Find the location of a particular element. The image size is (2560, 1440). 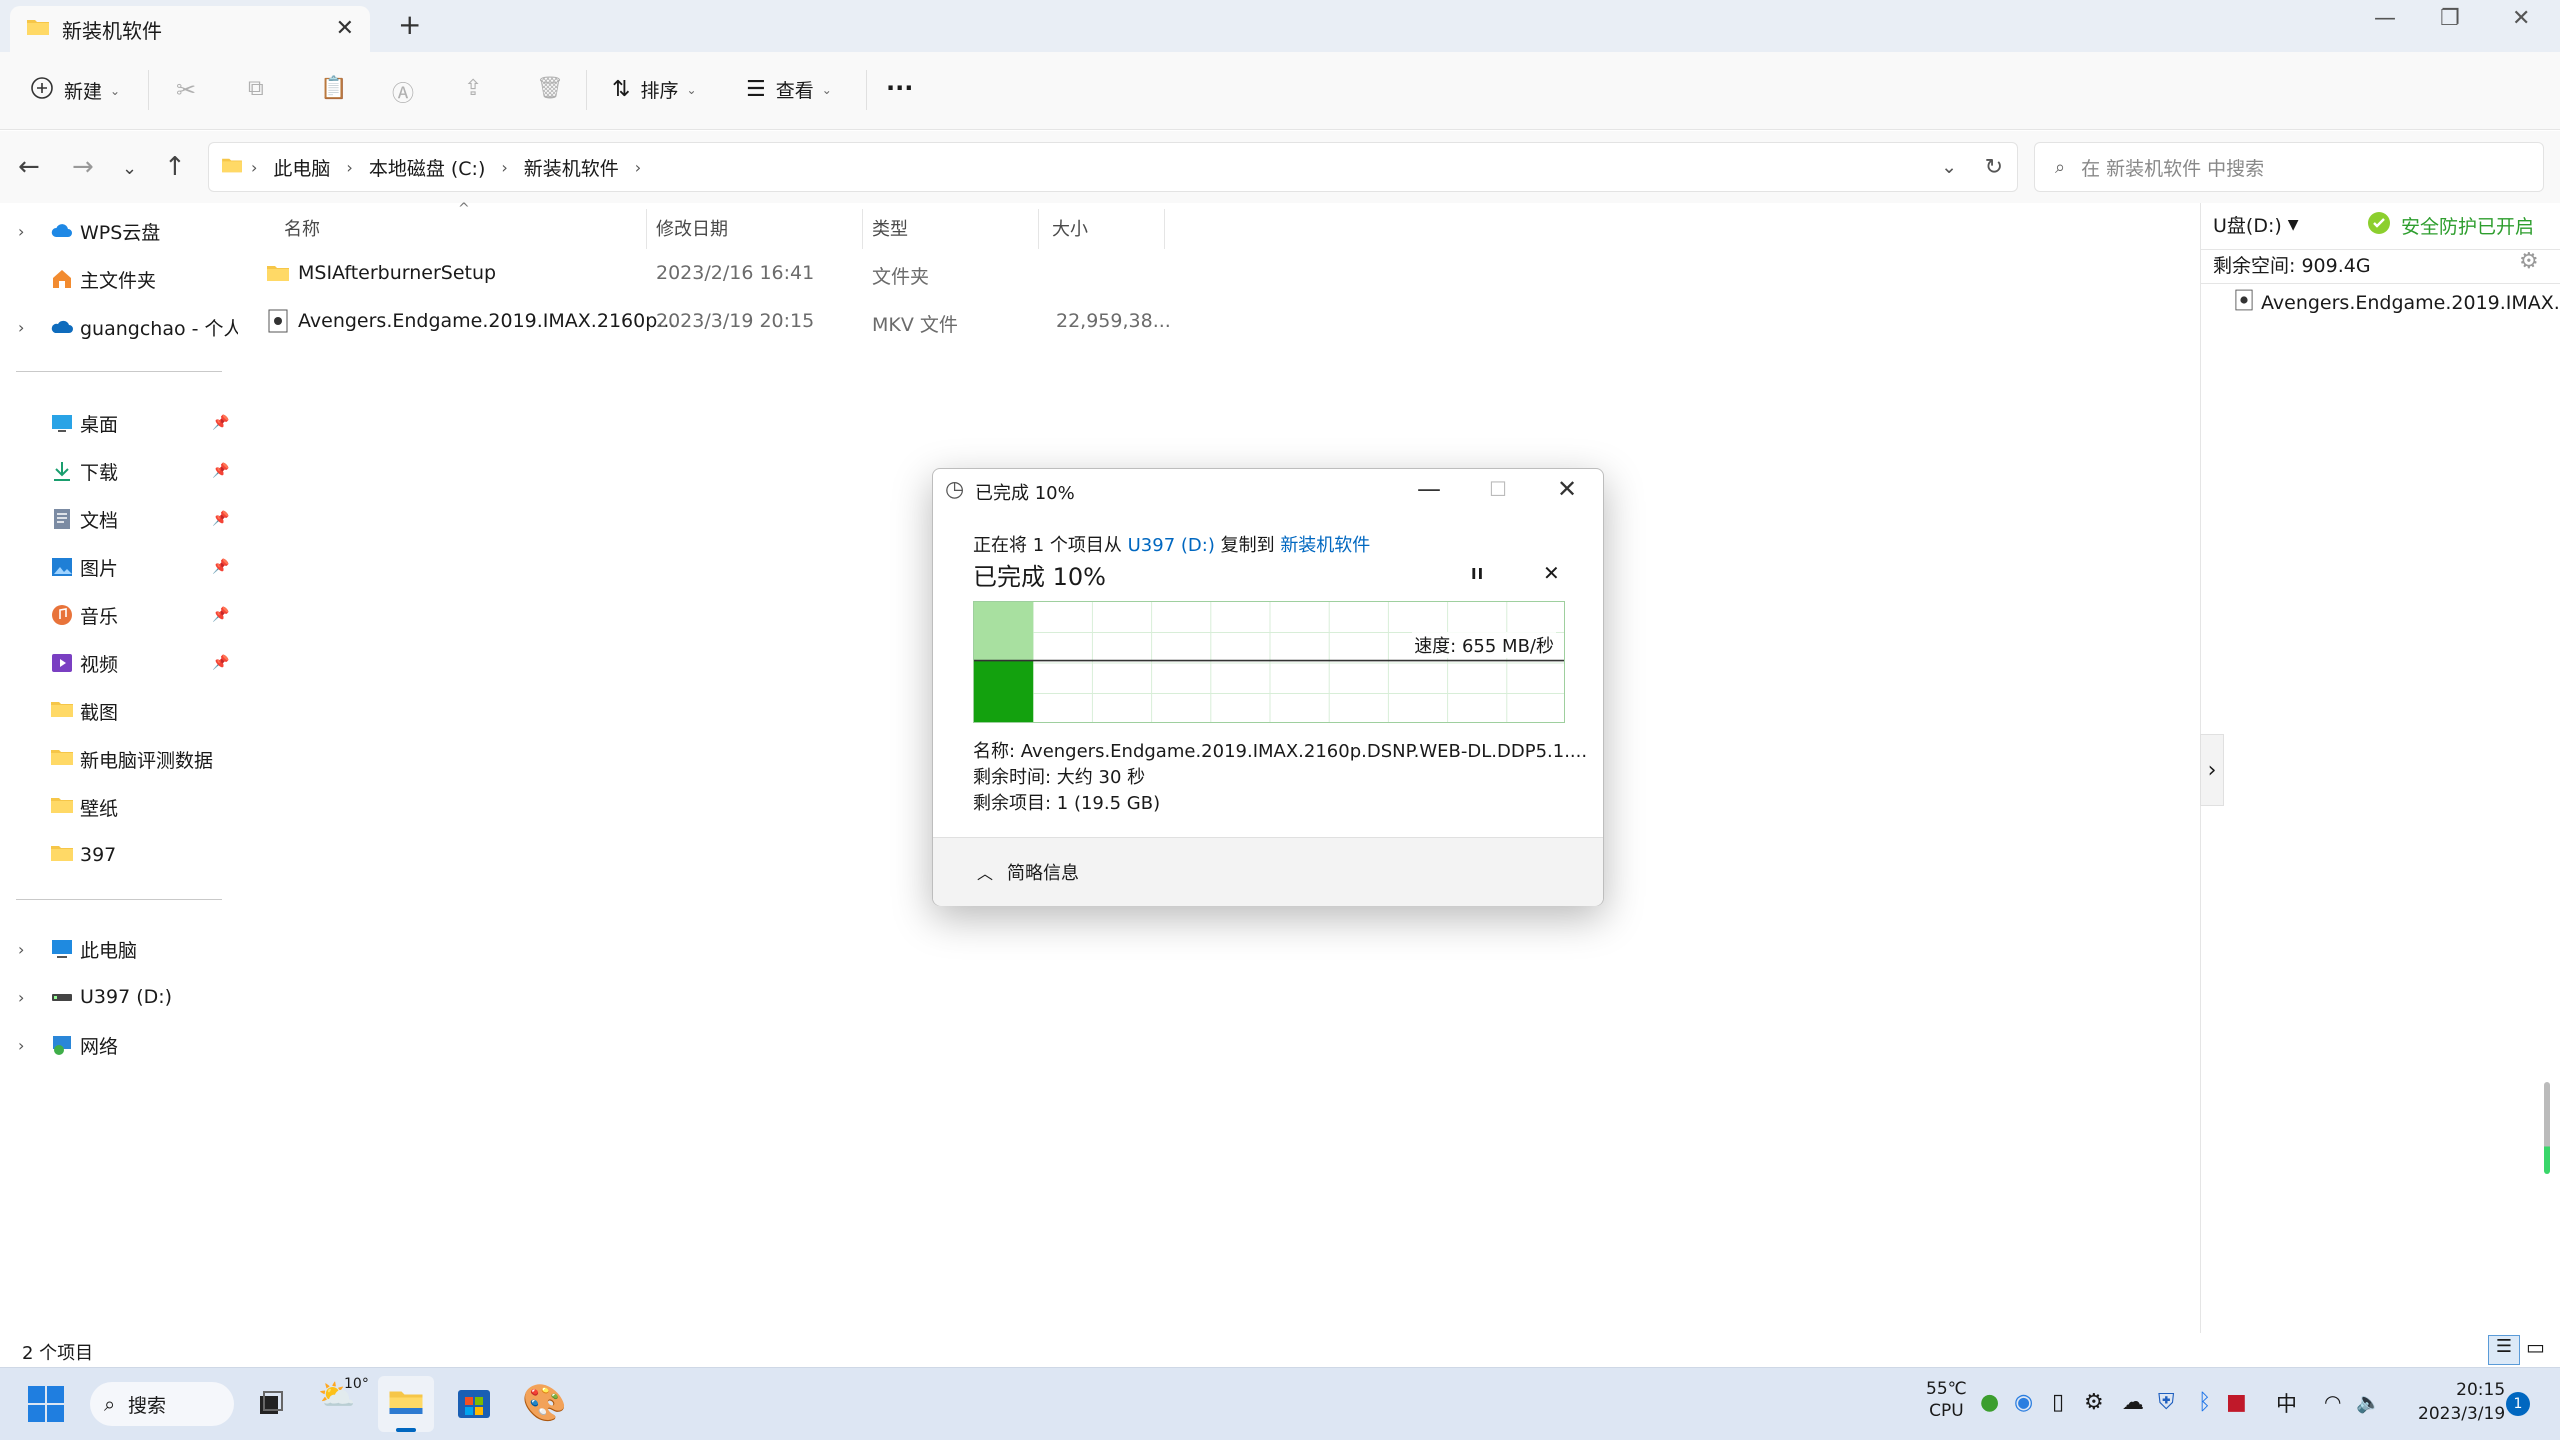

sidebar-item-folder: 新电脑评测数据 is located at coordinates (118, 759).